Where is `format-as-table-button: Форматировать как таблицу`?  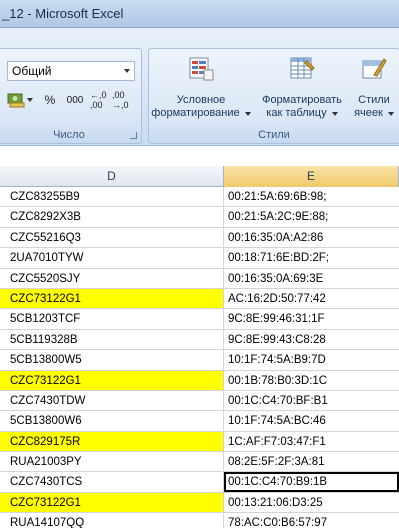 format-as-table-button: Форматировать как таблицу is located at coordinates (302, 91).